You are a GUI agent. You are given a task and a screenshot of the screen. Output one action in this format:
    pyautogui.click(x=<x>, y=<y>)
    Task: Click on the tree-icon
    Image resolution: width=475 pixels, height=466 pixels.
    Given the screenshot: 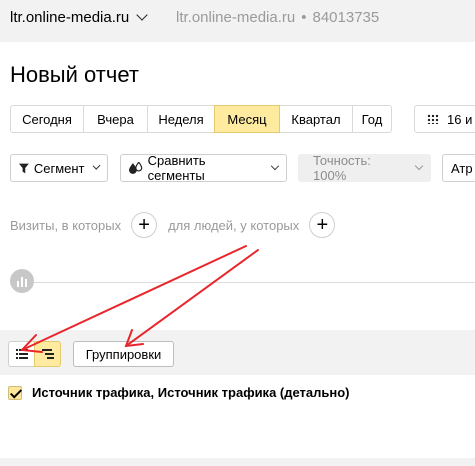 What is the action you would take?
    pyautogui.click(x=47, y=354)
    